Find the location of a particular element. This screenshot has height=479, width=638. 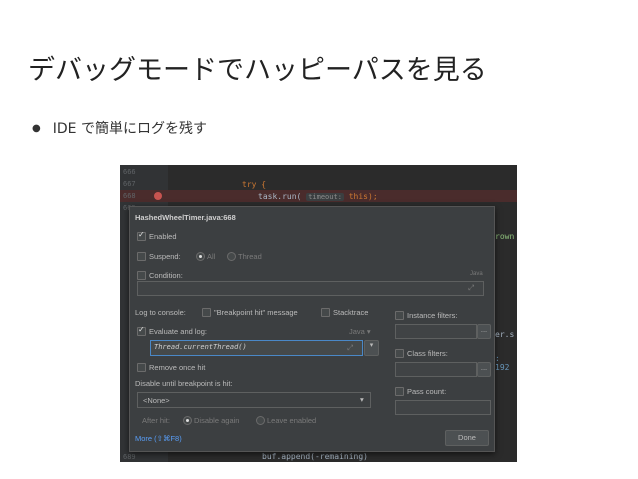

suspend-all-label: All is located at coordinates (211, 256).